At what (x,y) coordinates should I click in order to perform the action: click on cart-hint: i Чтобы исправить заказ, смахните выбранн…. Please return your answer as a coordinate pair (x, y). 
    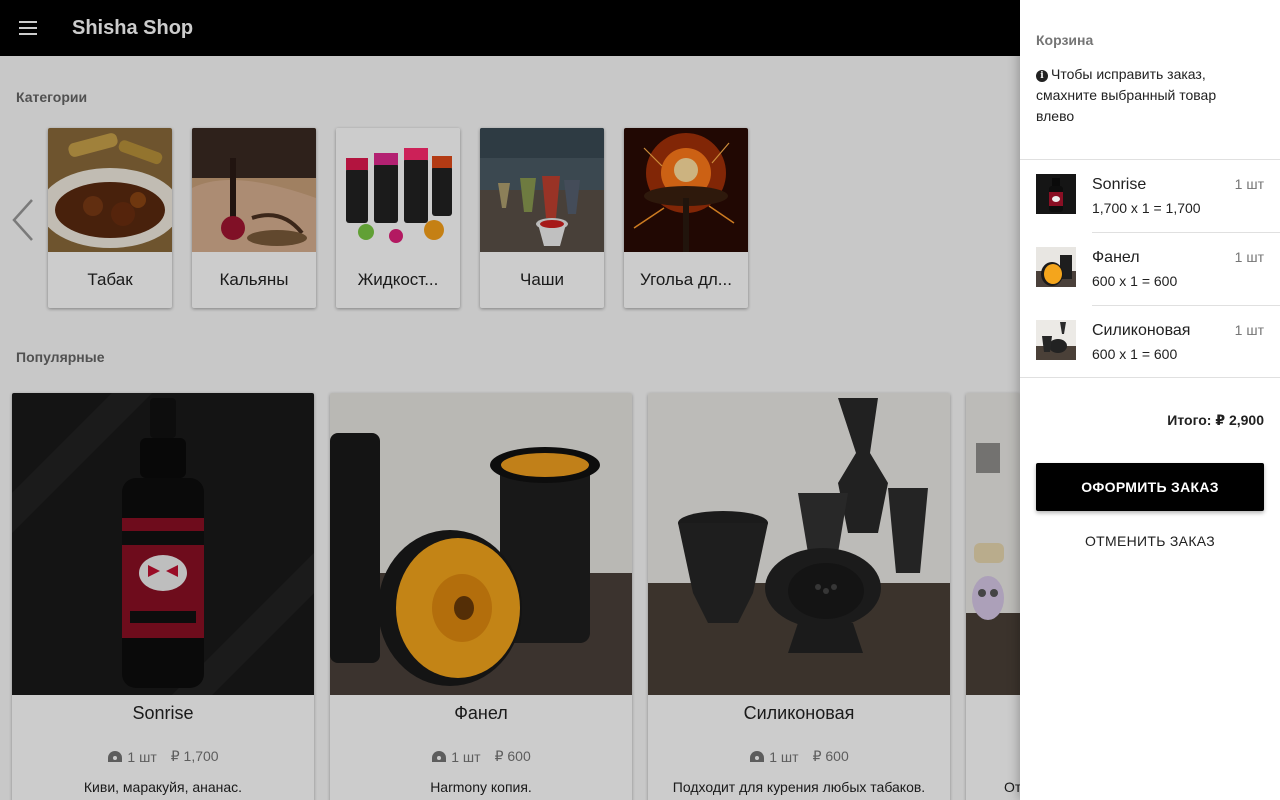
    Looking at the image, I should click on (1146, 95).